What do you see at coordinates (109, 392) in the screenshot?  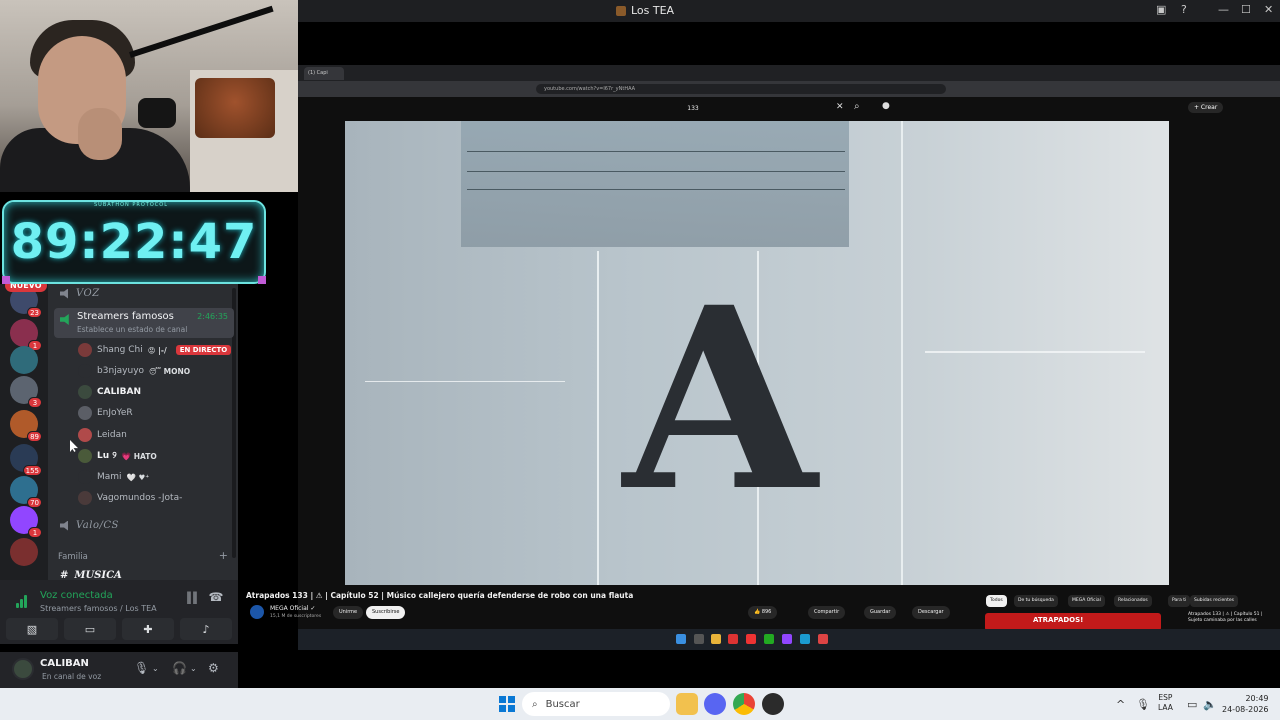 I see `voice-member: CALIBAN` at bounding box center [109, 392].